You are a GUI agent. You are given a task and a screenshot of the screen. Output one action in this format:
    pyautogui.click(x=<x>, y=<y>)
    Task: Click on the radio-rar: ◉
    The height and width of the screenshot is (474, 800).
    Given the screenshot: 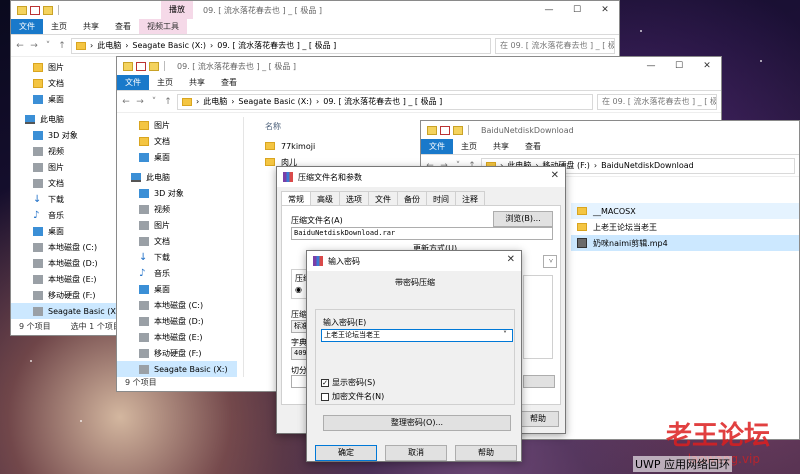 What is the action you would take?
    pyautogui.click(x=298, y=289)
    